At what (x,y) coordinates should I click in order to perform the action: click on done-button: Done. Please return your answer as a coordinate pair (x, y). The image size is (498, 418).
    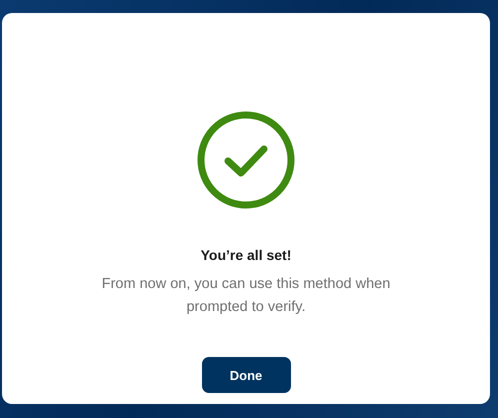
    Looking at the image, I should click on (246, 375).